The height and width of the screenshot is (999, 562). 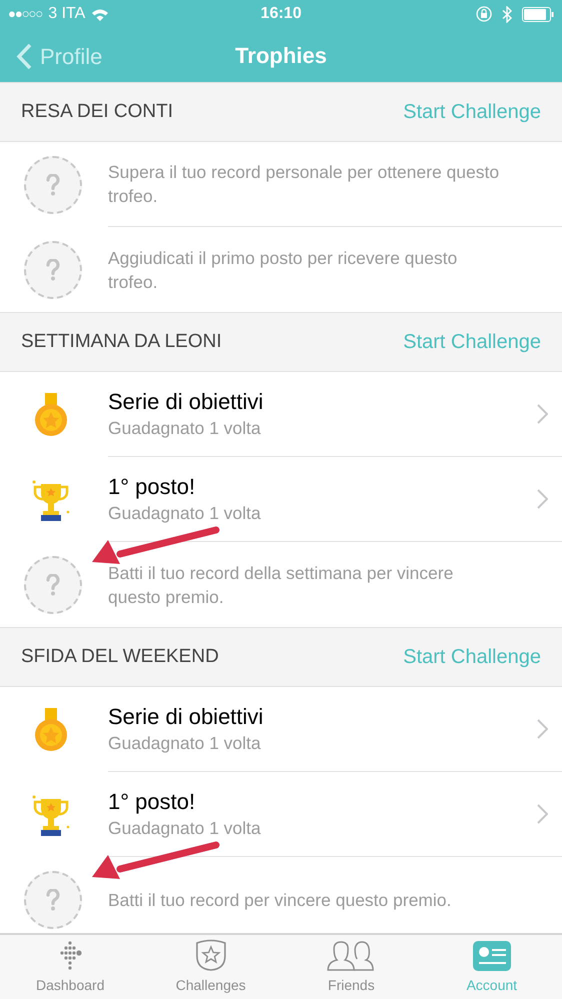 I want to click on section-heading: SFIDA DEL WEEKEND, so click(x=120, y=656).